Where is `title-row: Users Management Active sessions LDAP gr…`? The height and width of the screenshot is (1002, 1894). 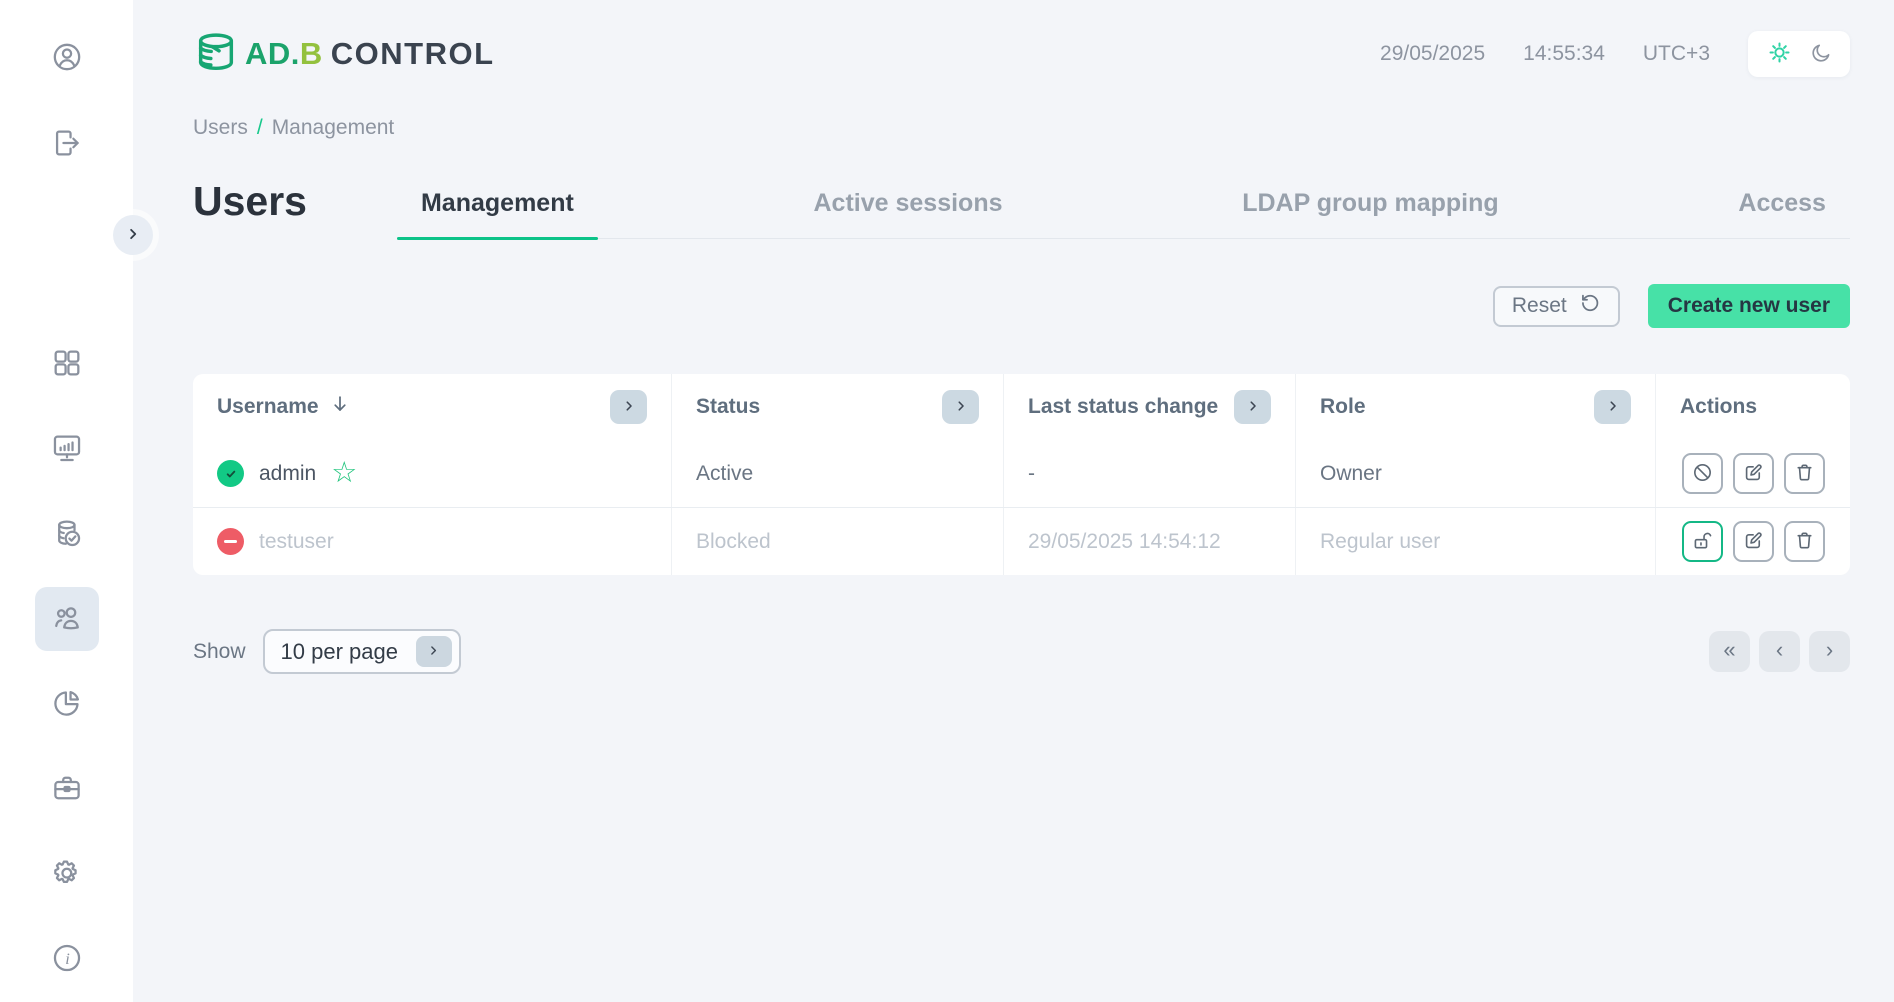
title-row: Users Management Active sessions LDAP gr… is located at coordinates (1021, 209).